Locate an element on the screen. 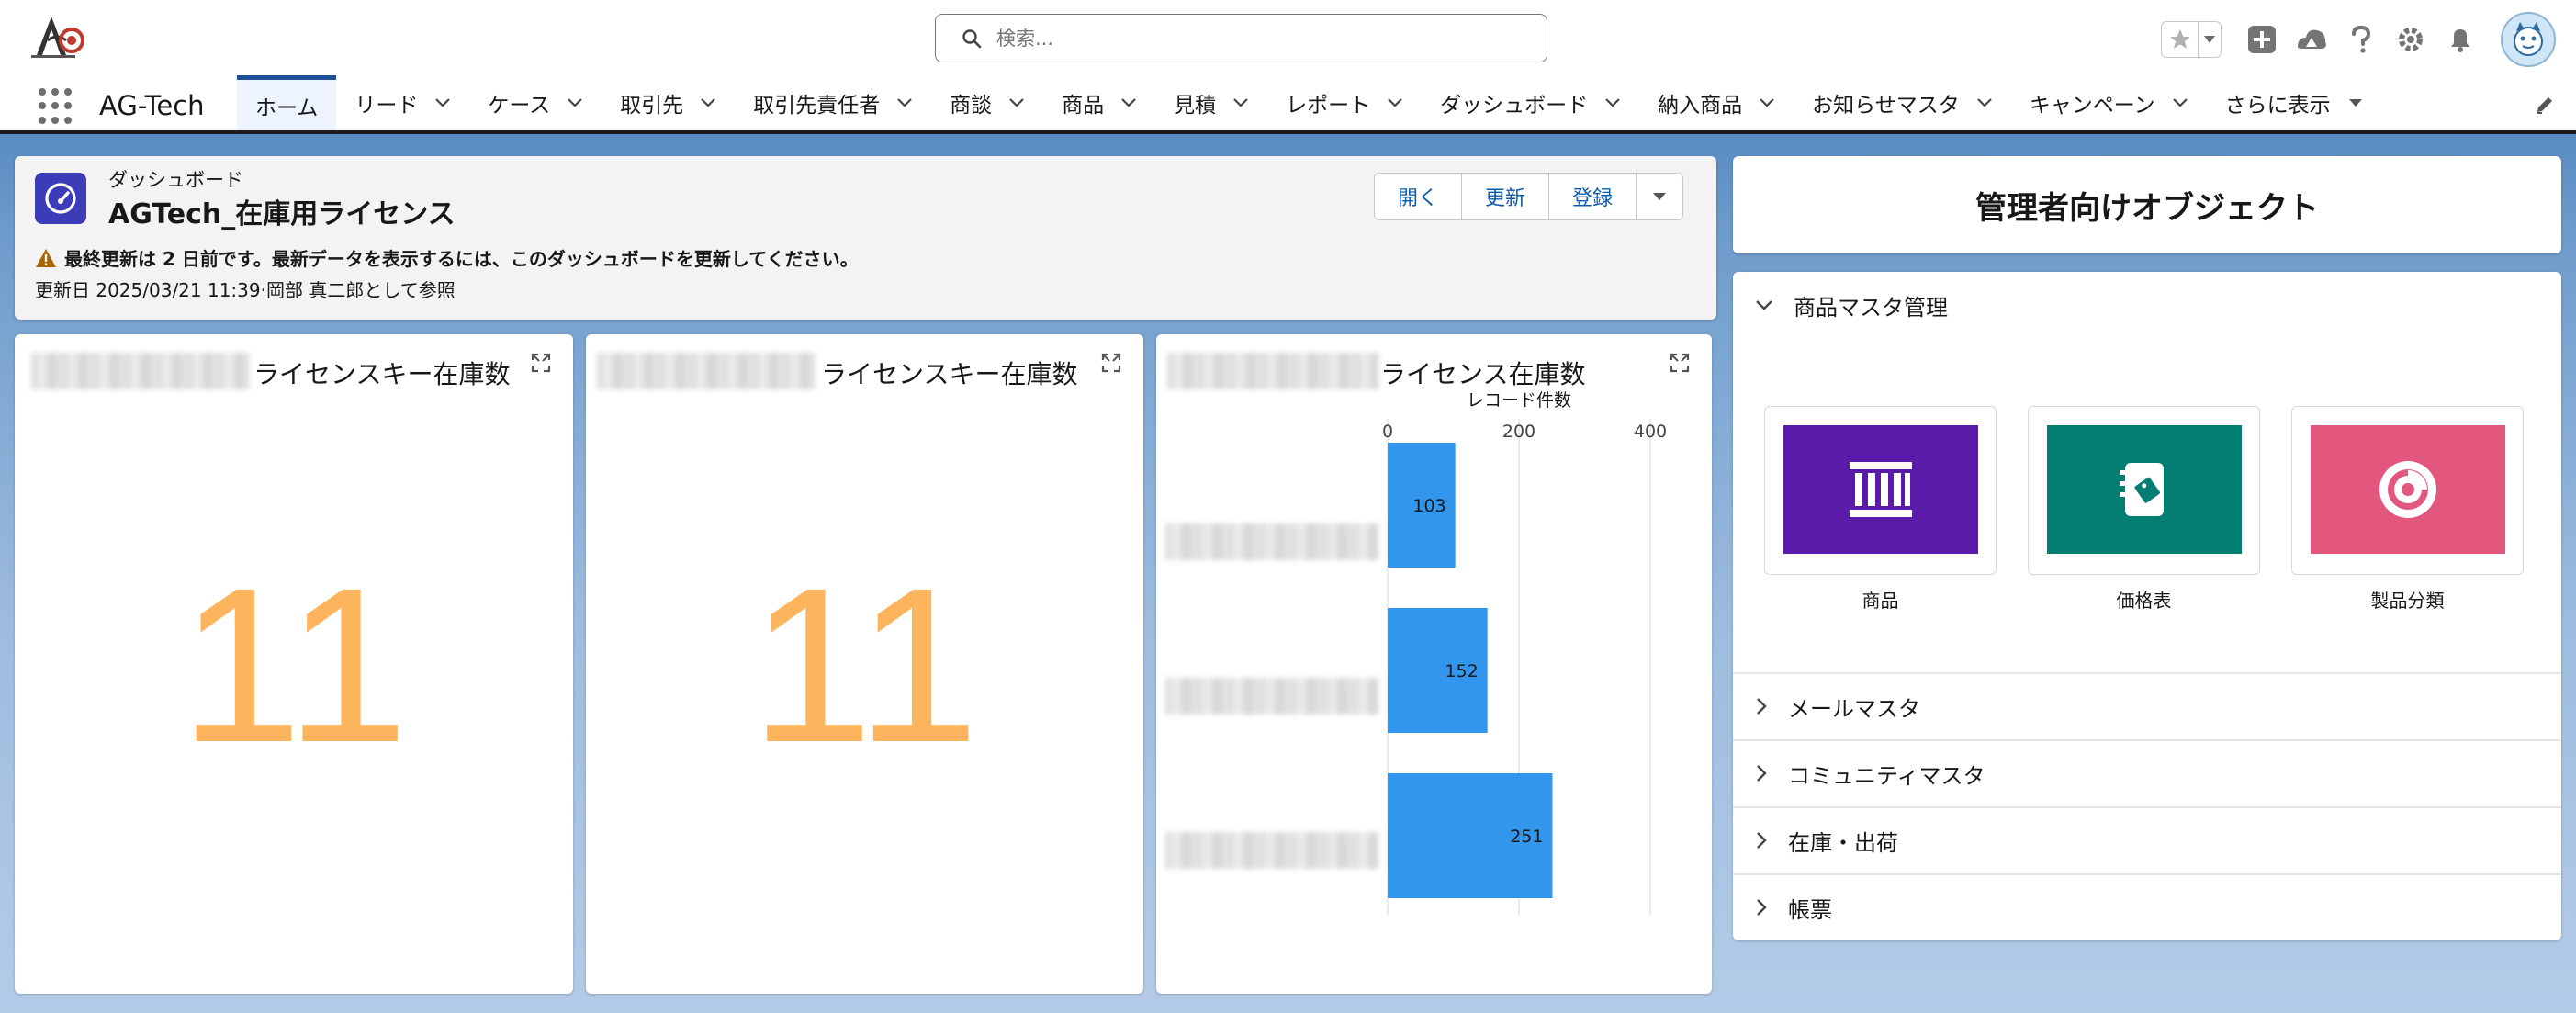  tab-campaigns: キャンペーン is located at coordinates (2109, 102).